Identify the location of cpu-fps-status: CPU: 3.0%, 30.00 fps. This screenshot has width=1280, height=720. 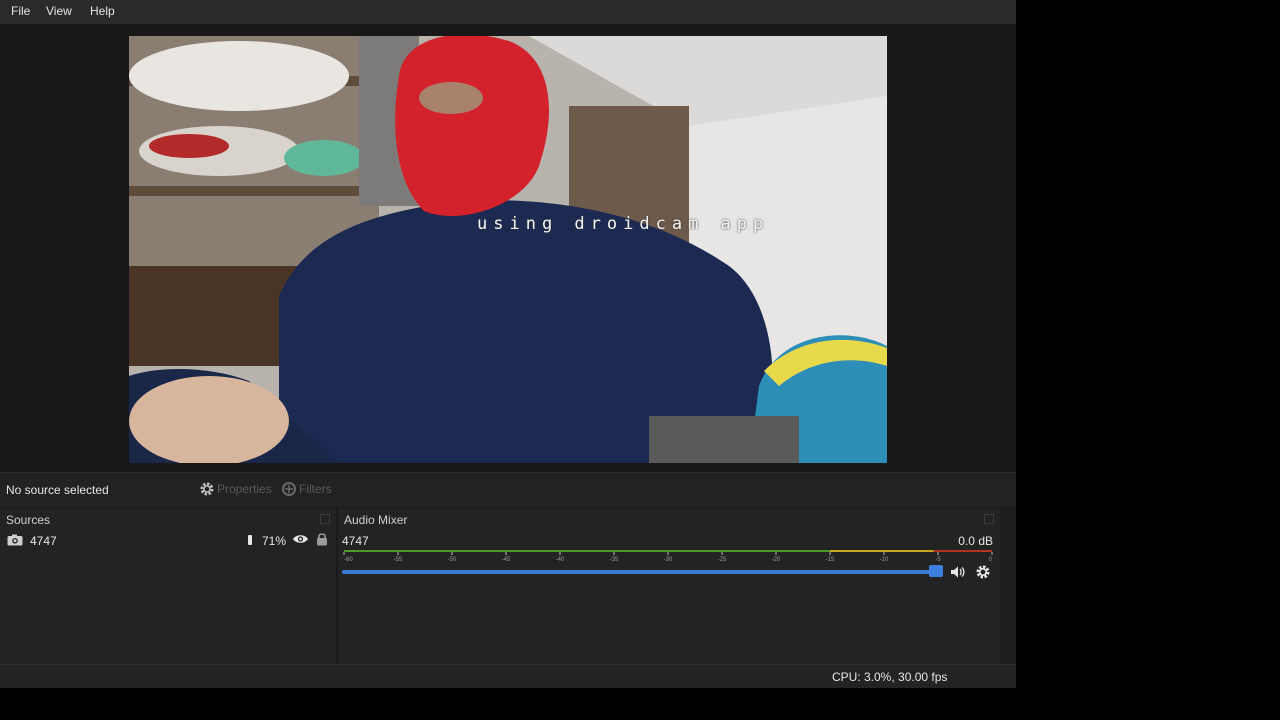
(890, 677).